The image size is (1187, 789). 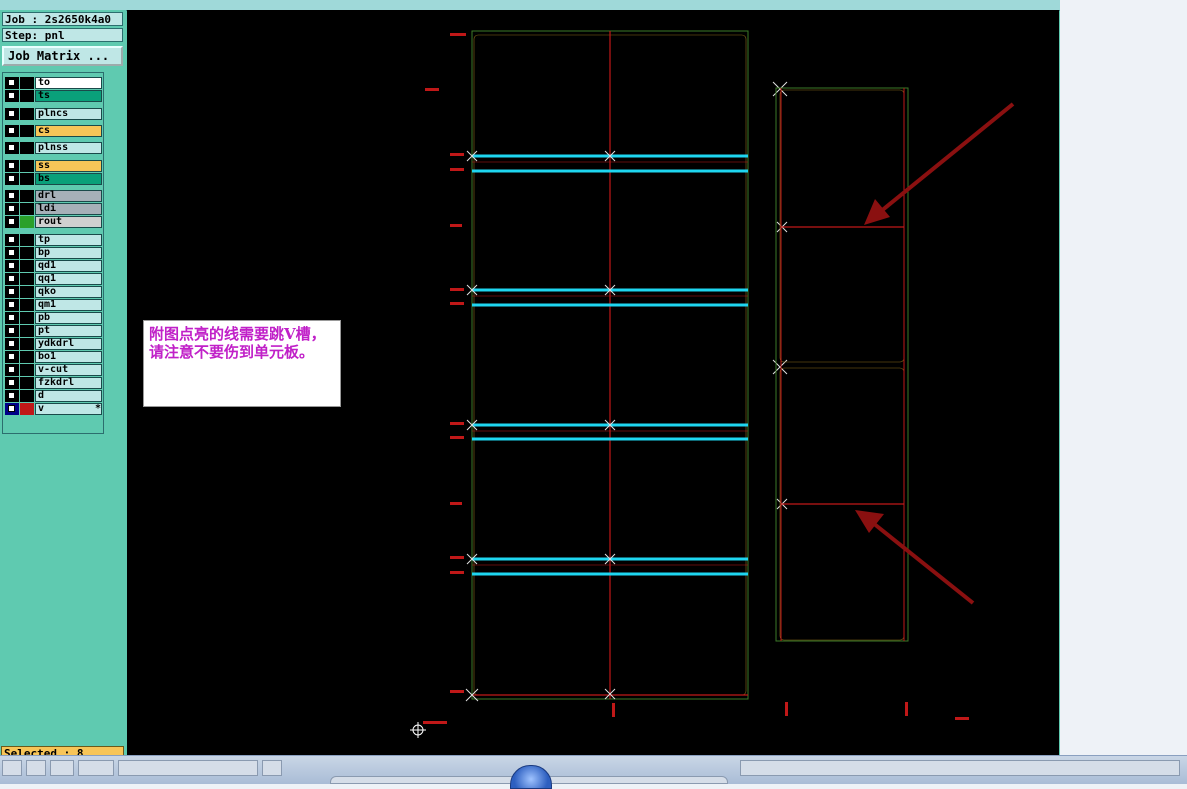 I want to click on layer-name: qm1, so click(x=68, y=305).